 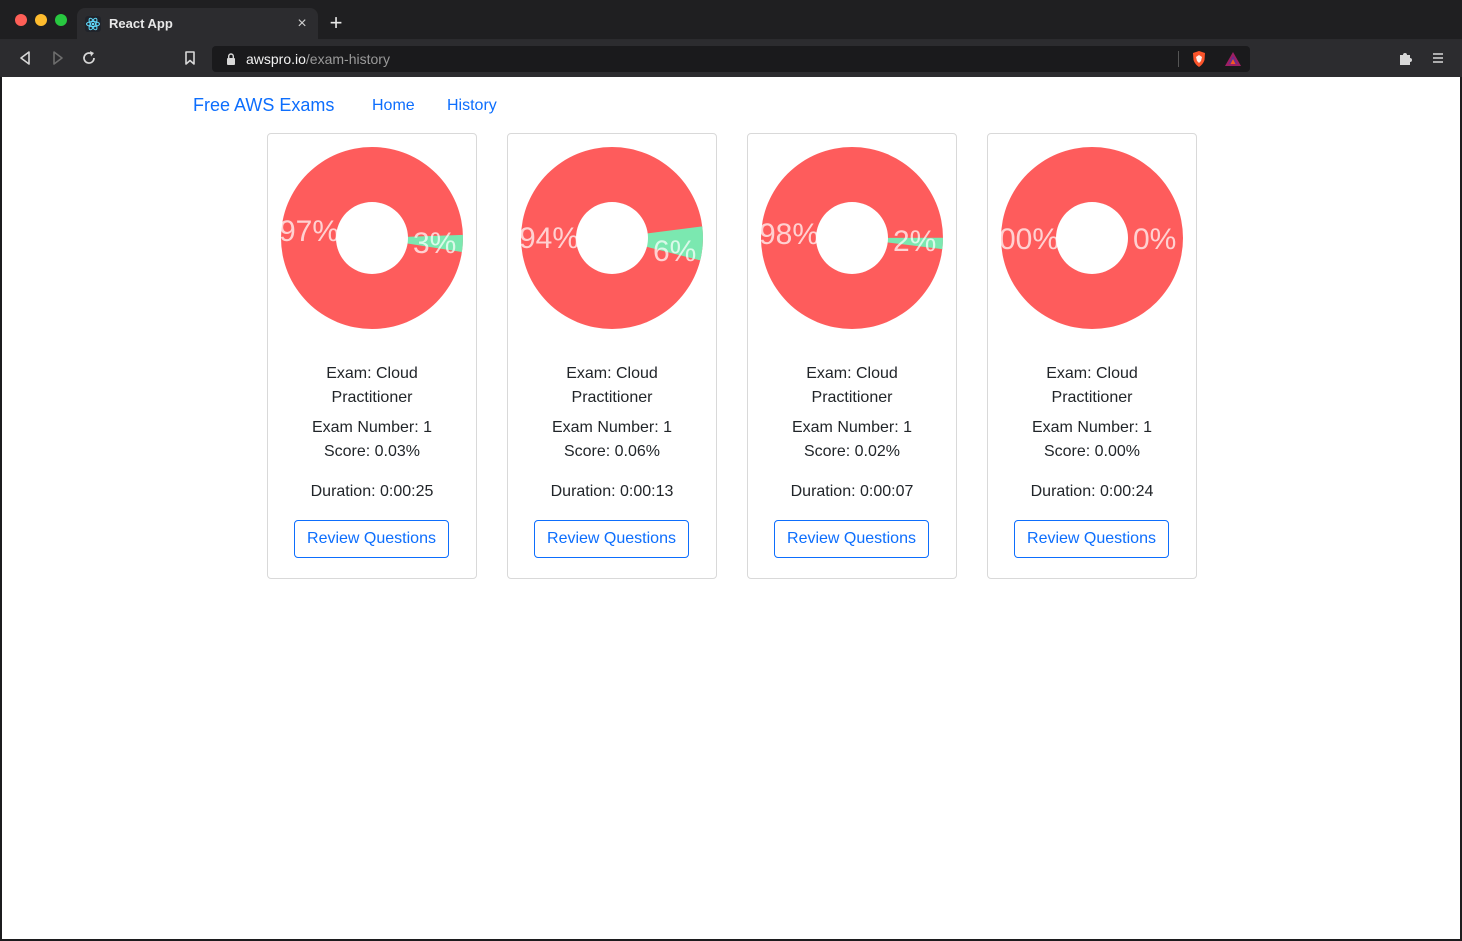 I want to click on close-window-button, so click(x=21, y=20).